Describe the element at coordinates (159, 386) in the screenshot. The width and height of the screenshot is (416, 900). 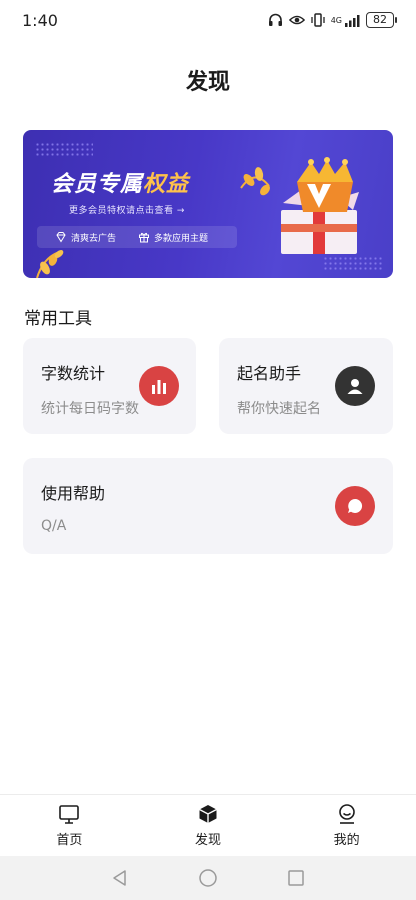
I see `bar-chart-icon` at that location.